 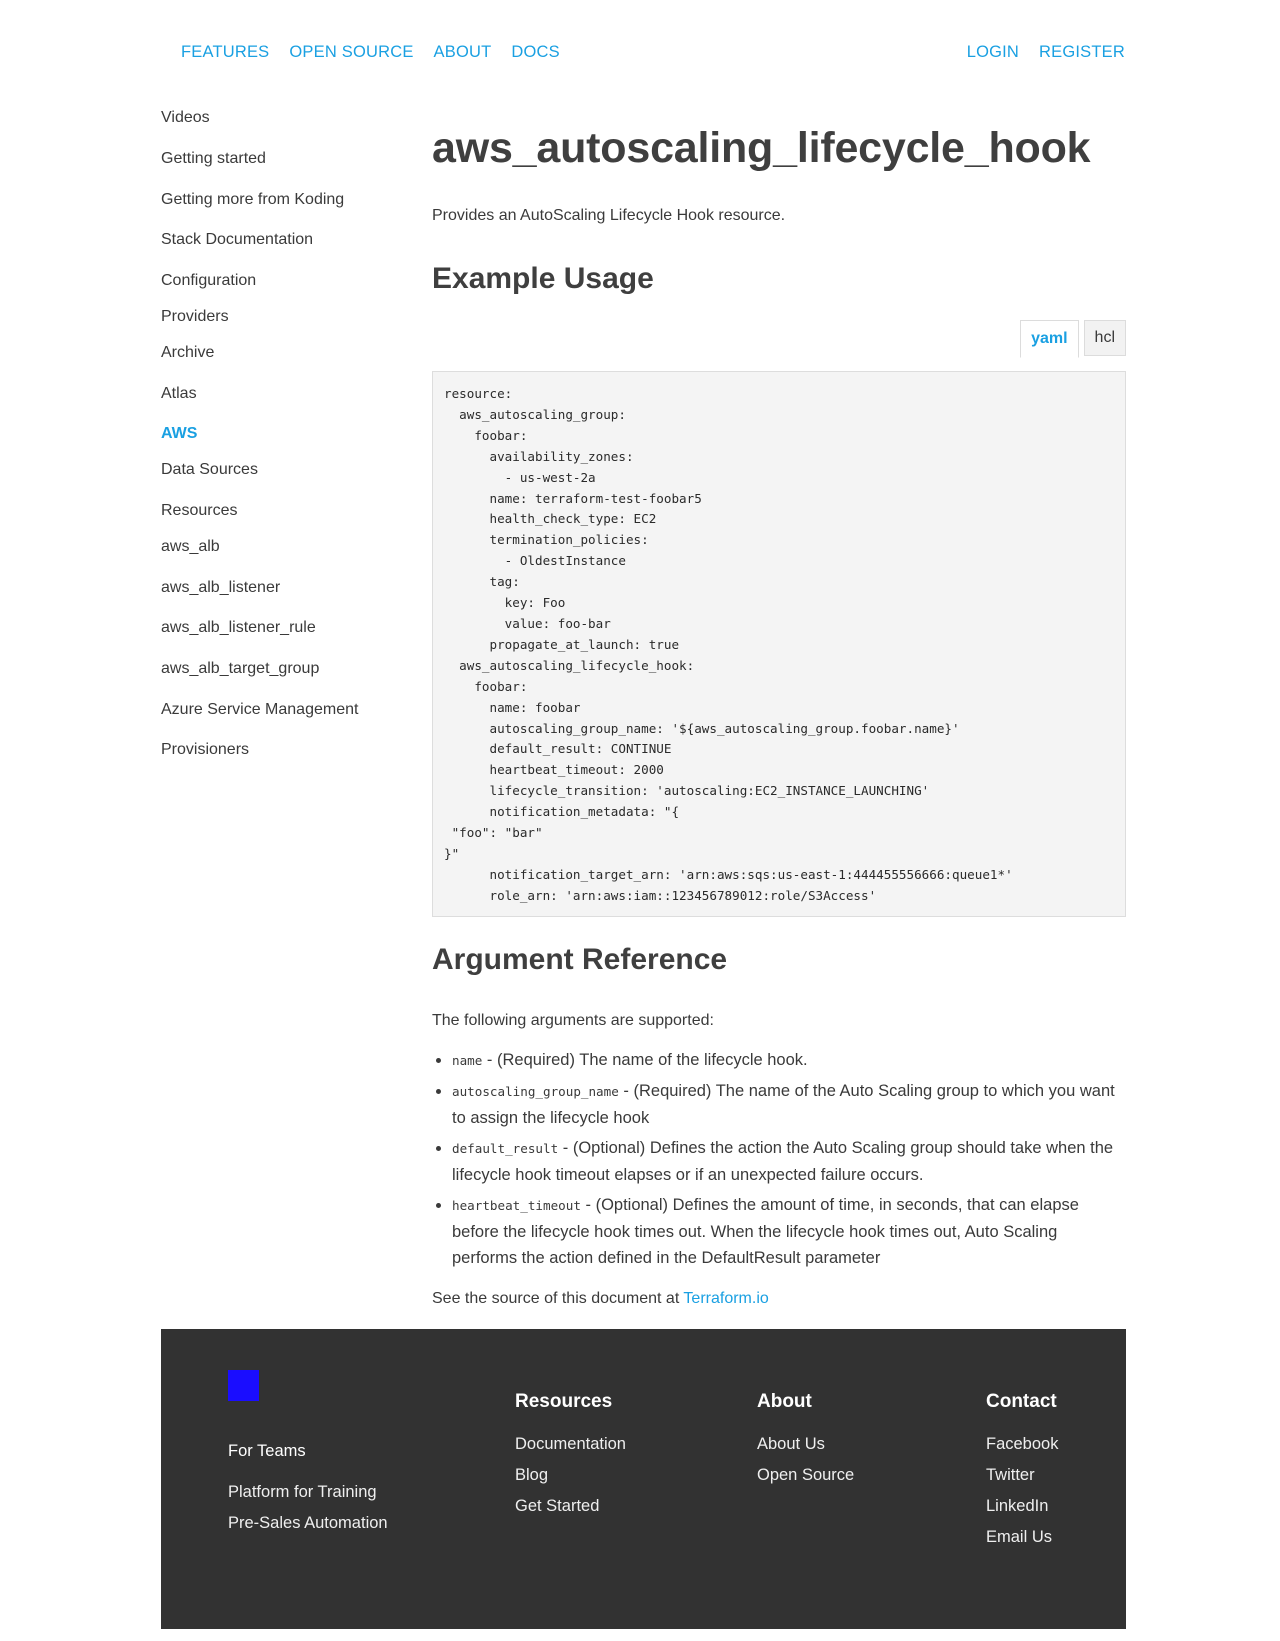 What do you see at coordinates (209, 470) in the screenshot?
I see `sidebar-item-data-sources: Data Sources` at bounding box center [209, 470].